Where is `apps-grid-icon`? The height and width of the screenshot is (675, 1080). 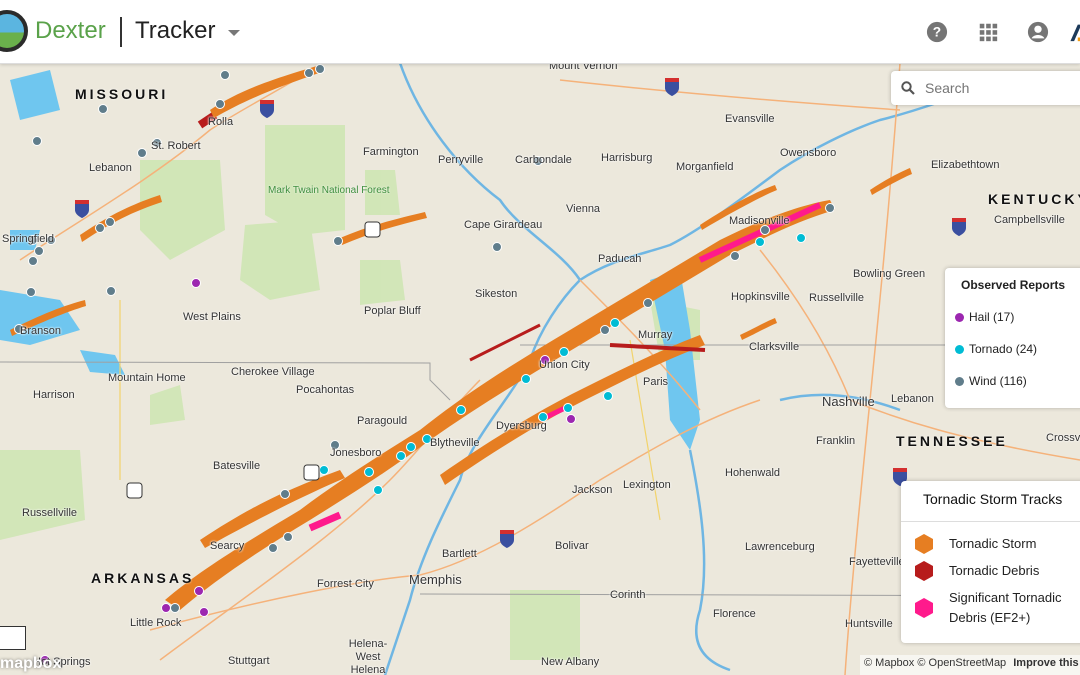
apps-grid-icon is located at coordinates (988, 32).